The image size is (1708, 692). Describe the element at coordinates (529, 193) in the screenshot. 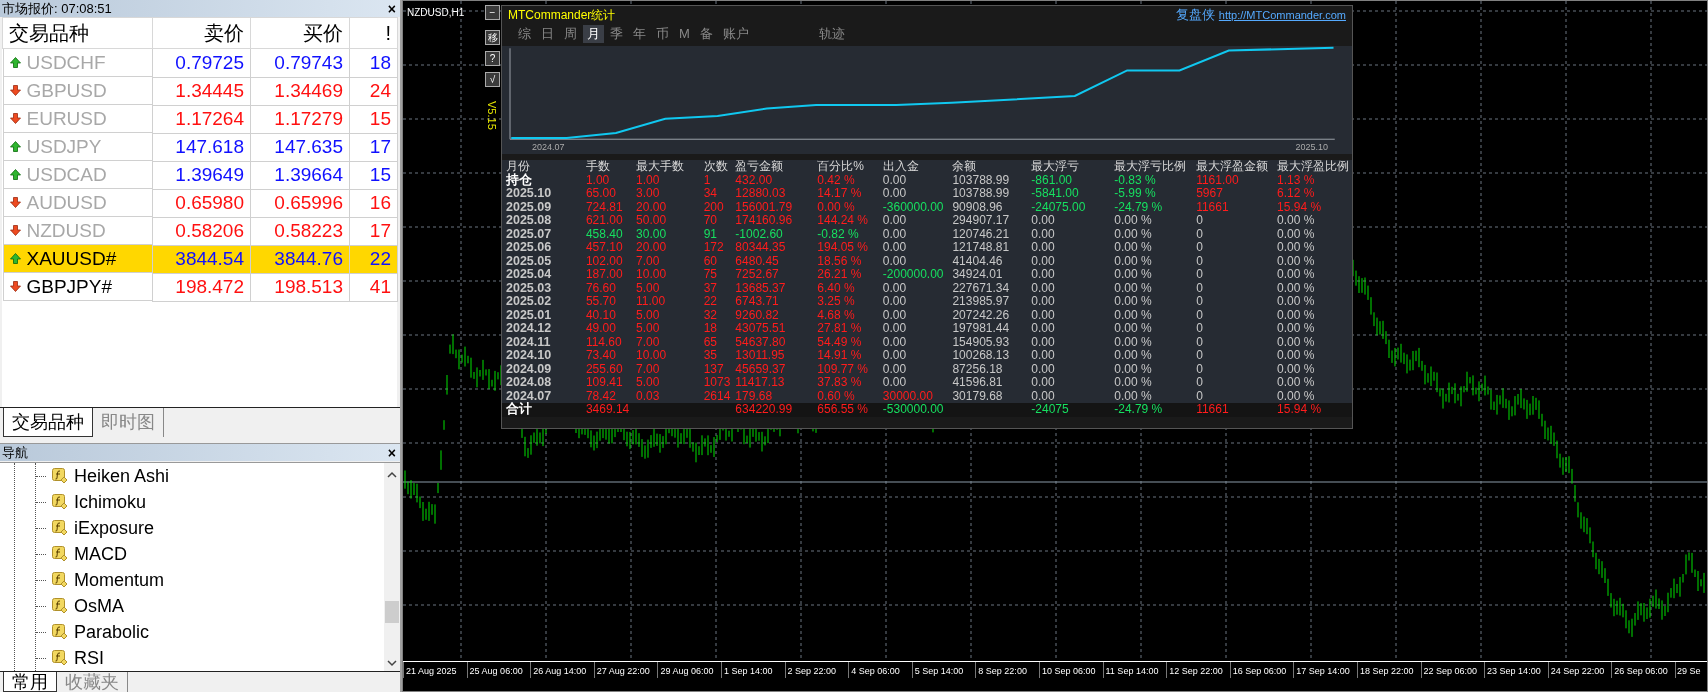

I see `table-cell: 2025.10` at that location.